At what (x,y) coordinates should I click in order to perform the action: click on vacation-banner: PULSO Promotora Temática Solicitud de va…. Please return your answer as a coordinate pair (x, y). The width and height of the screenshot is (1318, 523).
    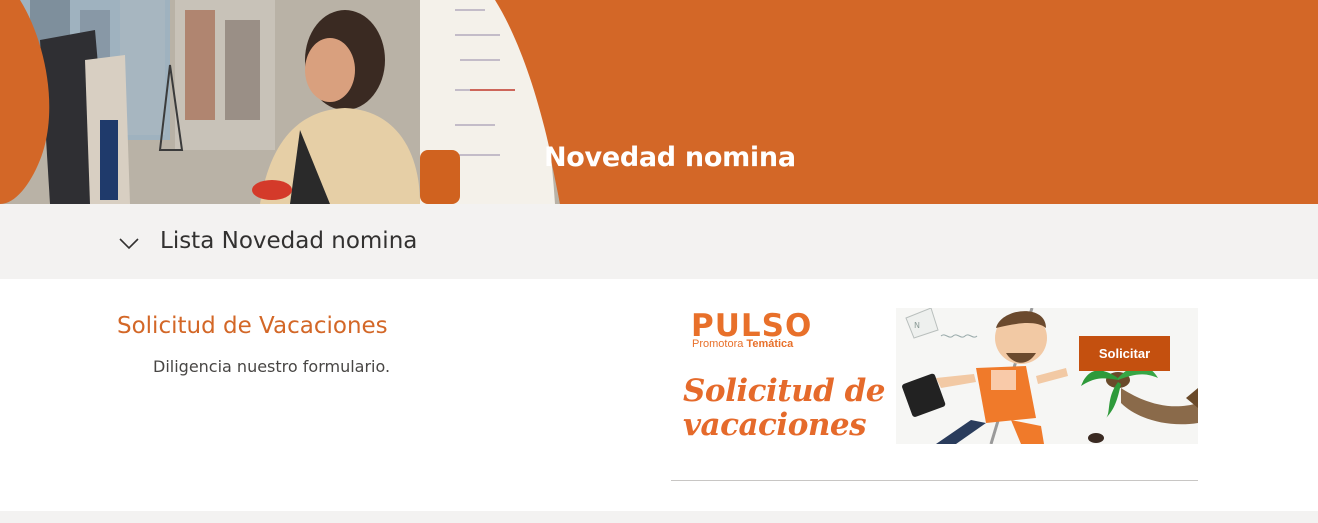
    Looking at the image, I should click on (934, 376).